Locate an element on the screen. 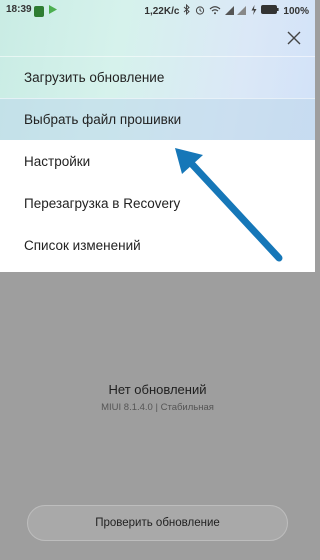 The image size is (320, 560). status-time: 18:39 is located at coordinates (19, 9).